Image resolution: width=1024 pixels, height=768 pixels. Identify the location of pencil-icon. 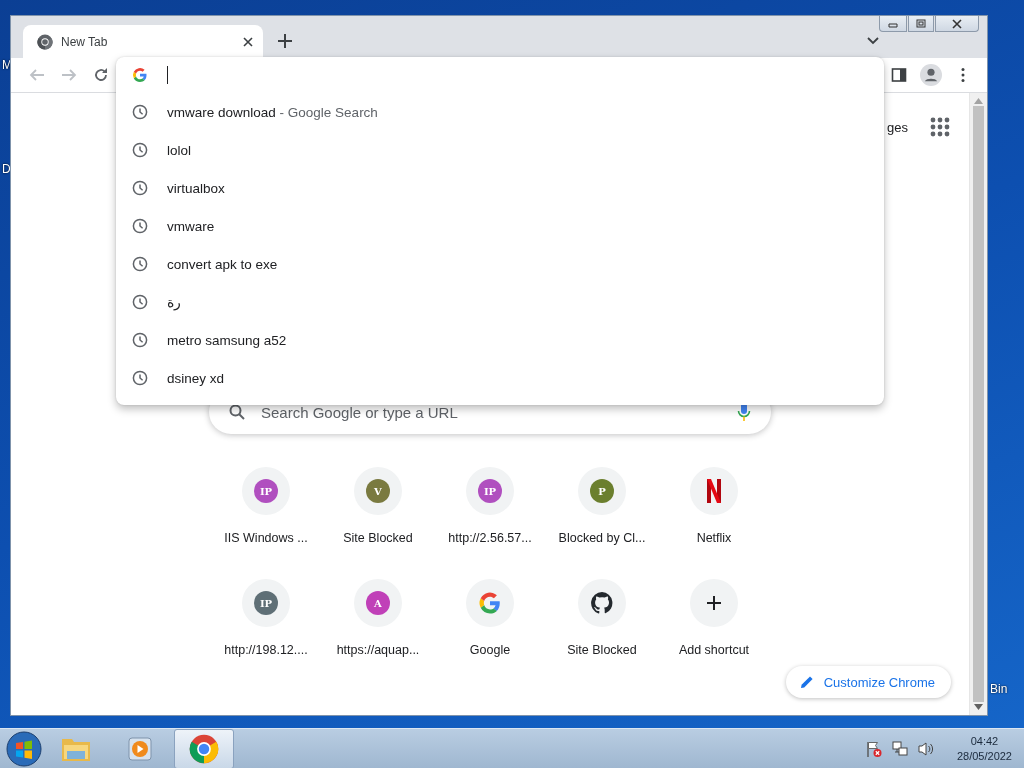
(806, 682).